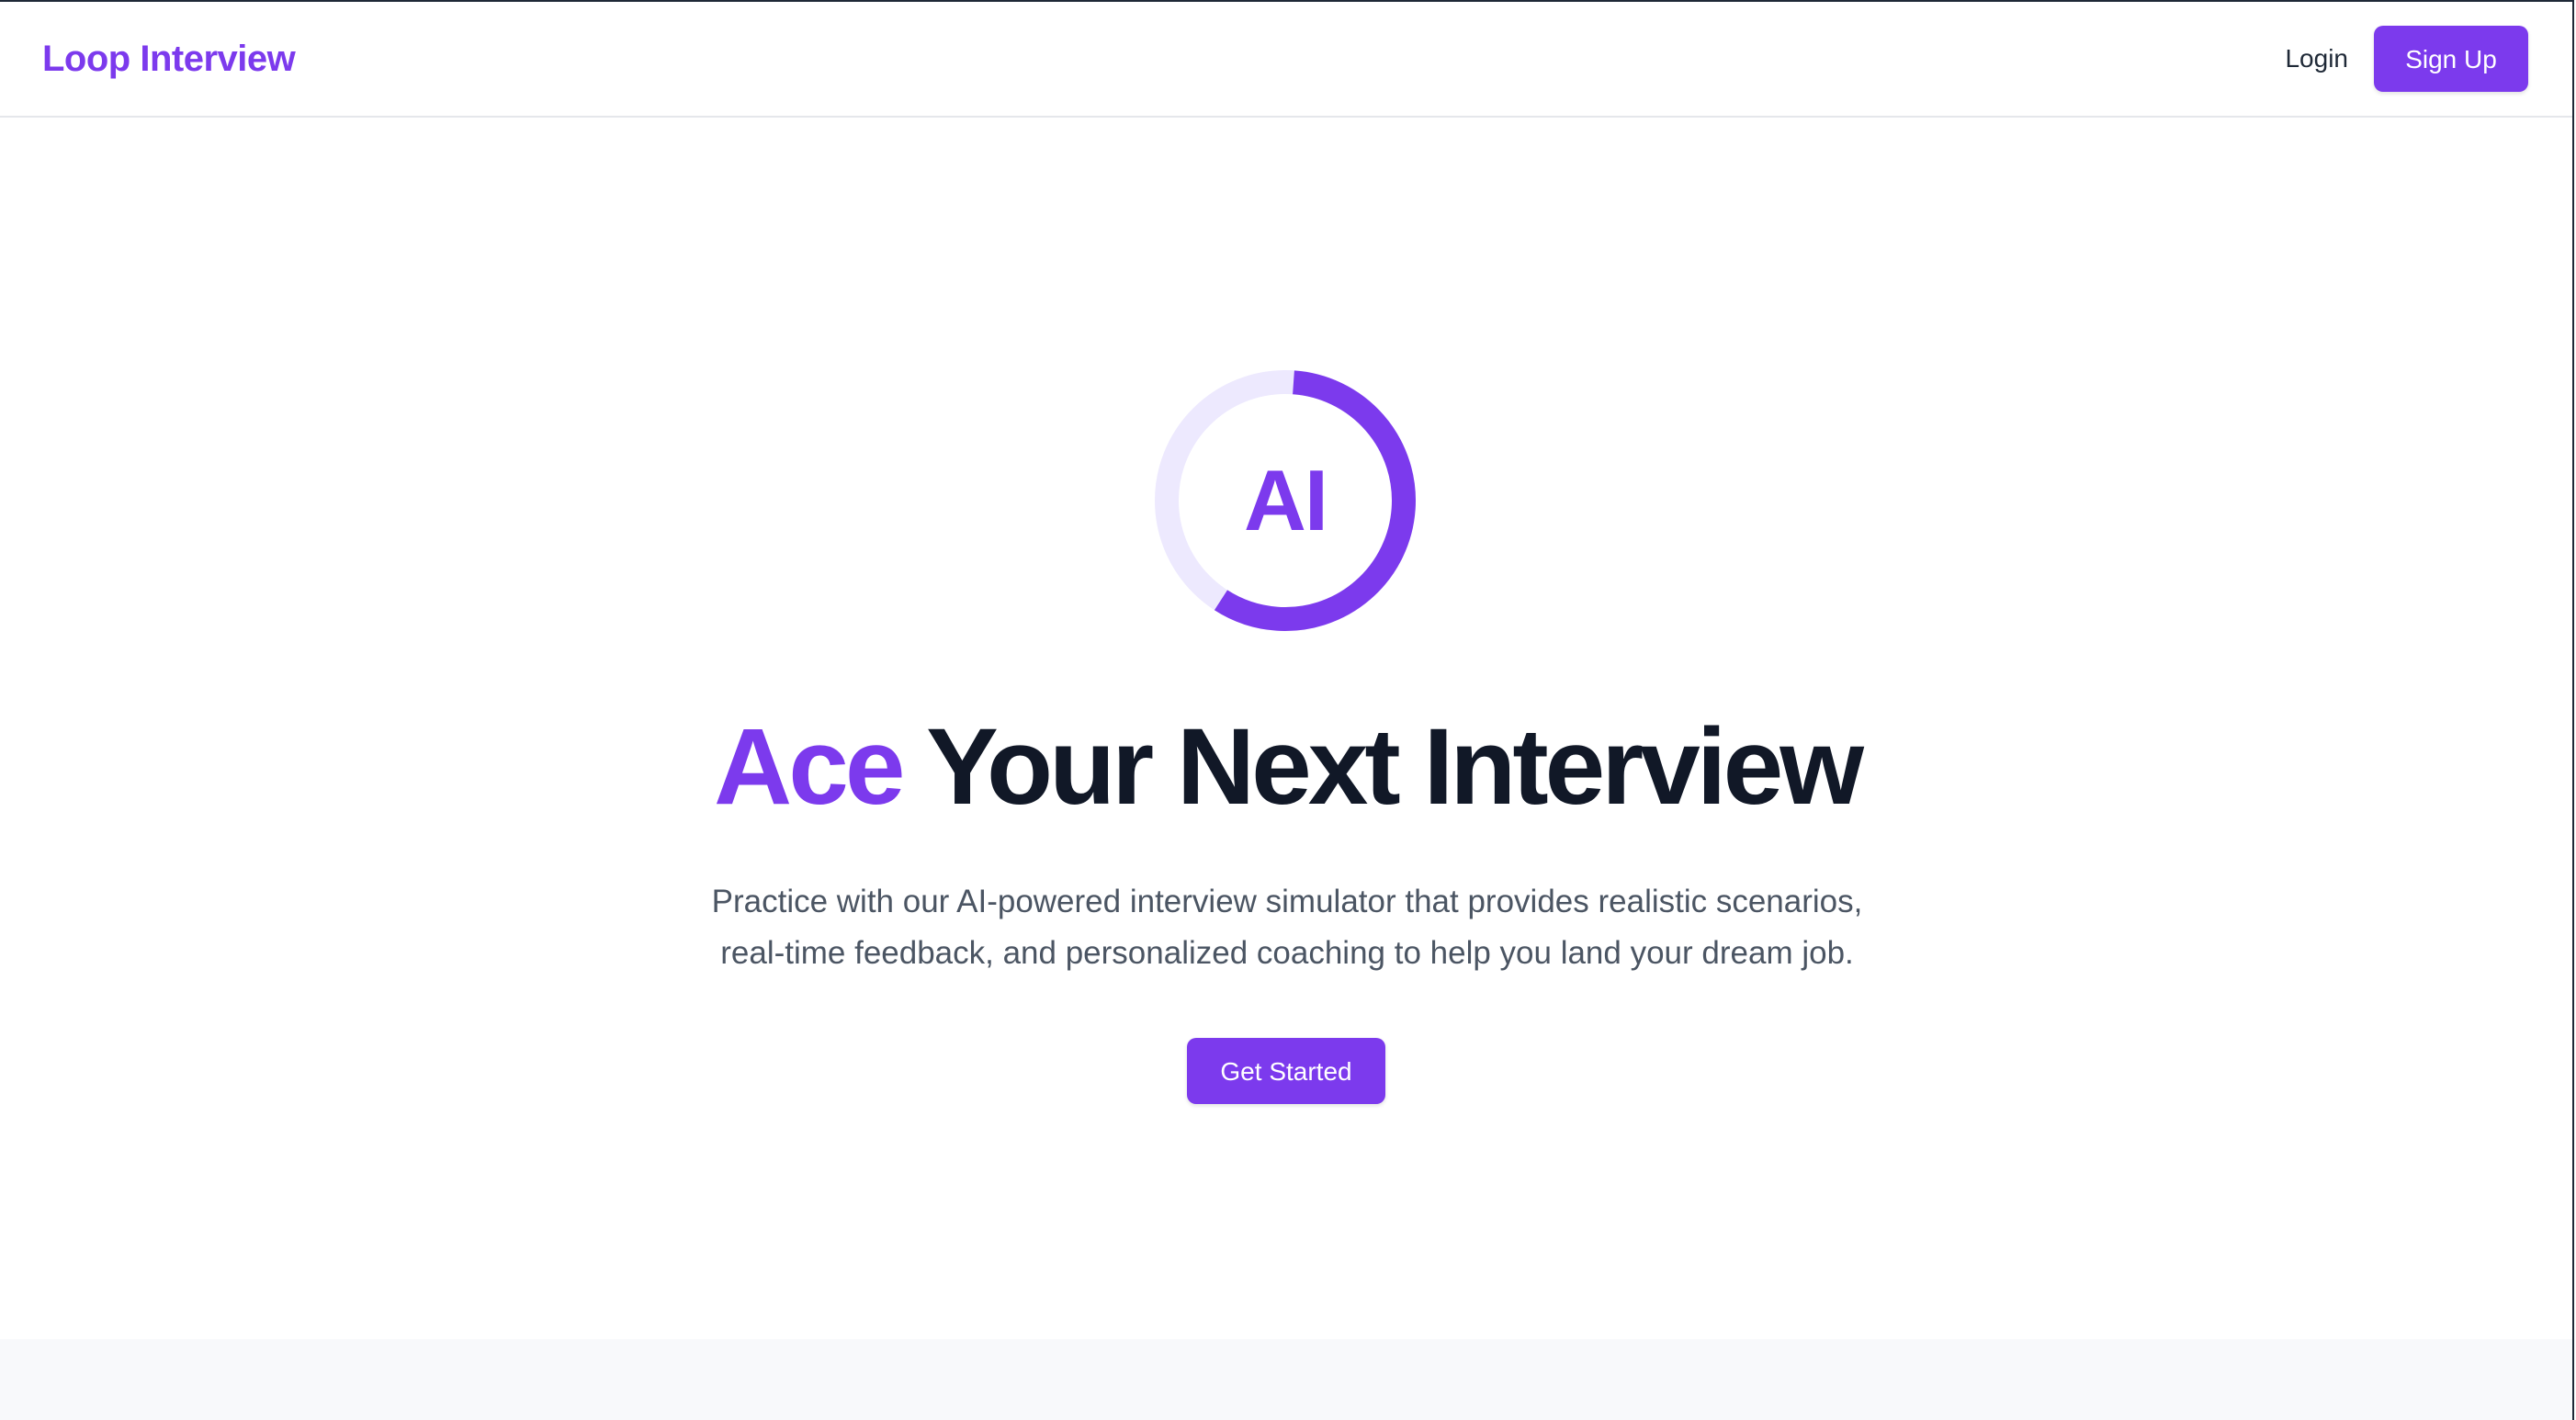  I want to click on get-started-button: Get Started, so click(1286, 1071).